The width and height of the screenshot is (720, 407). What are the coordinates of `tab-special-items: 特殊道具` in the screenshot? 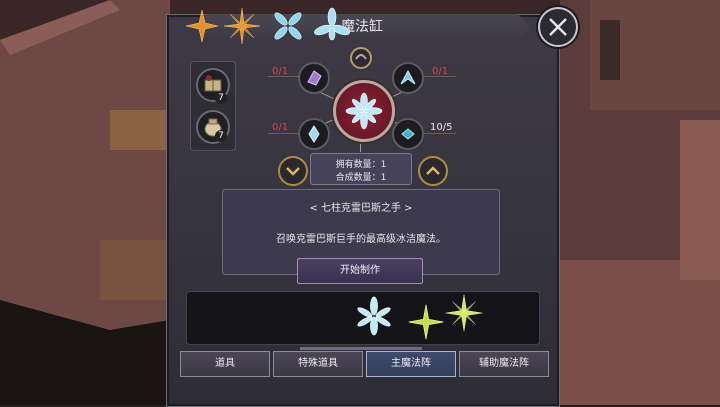 It's located at (318, 364).